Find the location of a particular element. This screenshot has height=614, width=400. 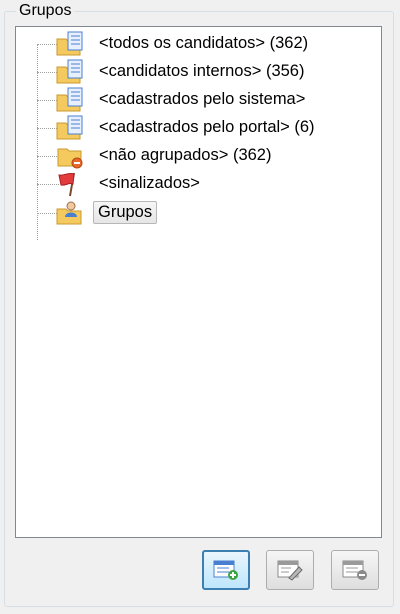

tree-item-label: Grupos is located at coordinates (125, 212).